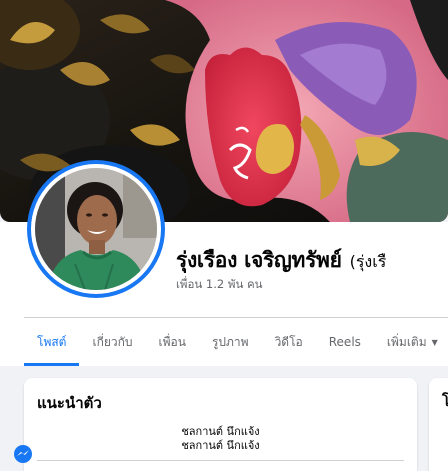 The image size is (448, 471). I want to click on tab-label: รูปภาพ, so click(230, 341).